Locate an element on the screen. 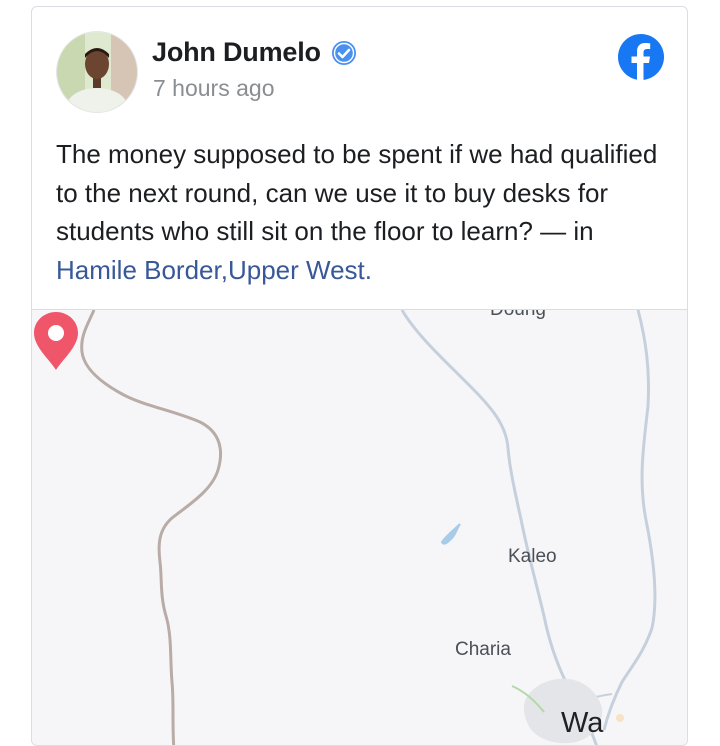 Image resolution: width=720 pixels, height=746 pixels. location-suffix: . is located at coordinates (368, 269).